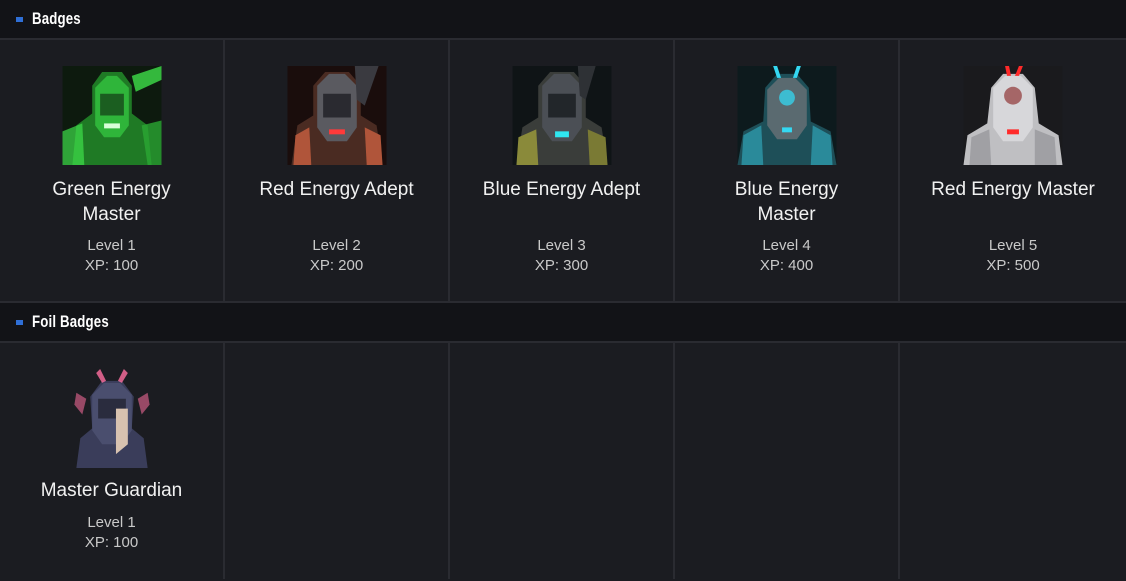  I want to click on badge-level: Level 5, so click(1013, 245).